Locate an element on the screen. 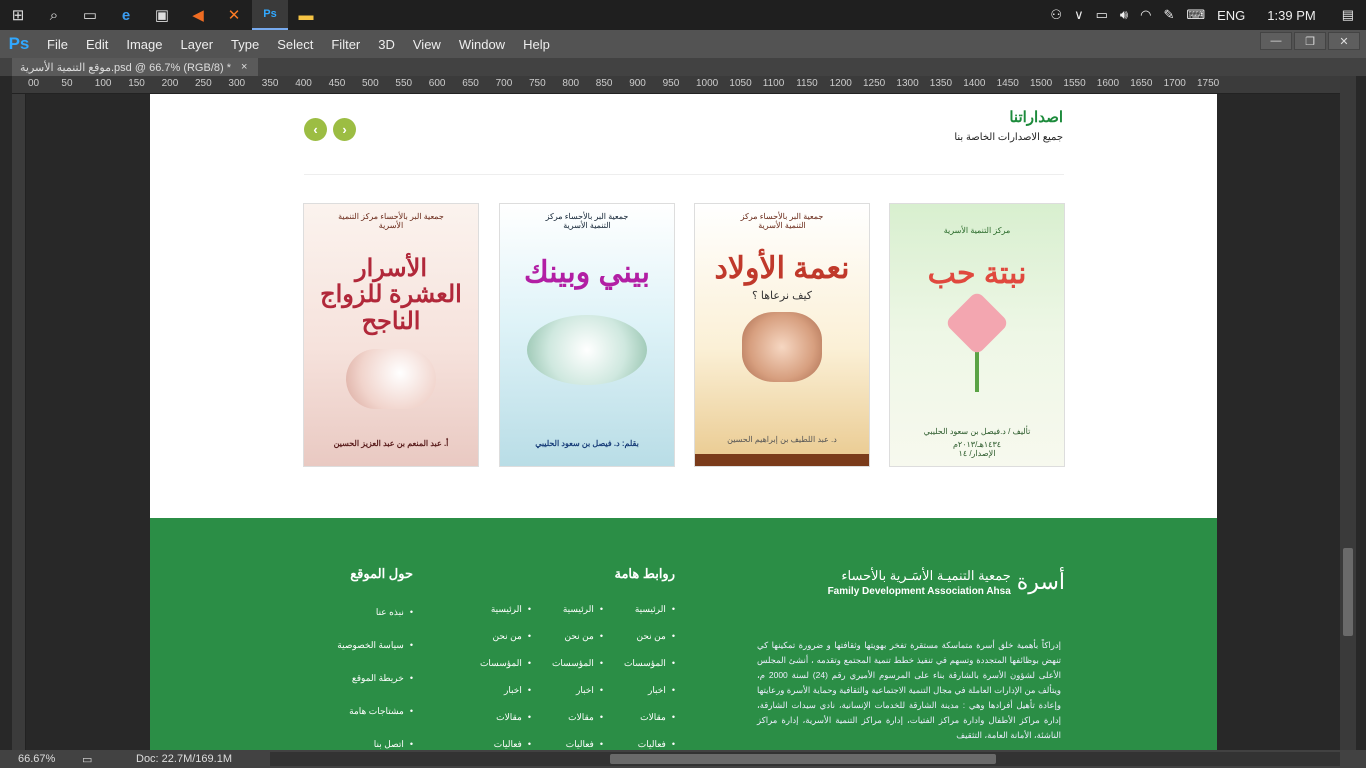 This screenshot has height=768, width=1366. ruler-mark: 600 is located at coordinates (437, 83).